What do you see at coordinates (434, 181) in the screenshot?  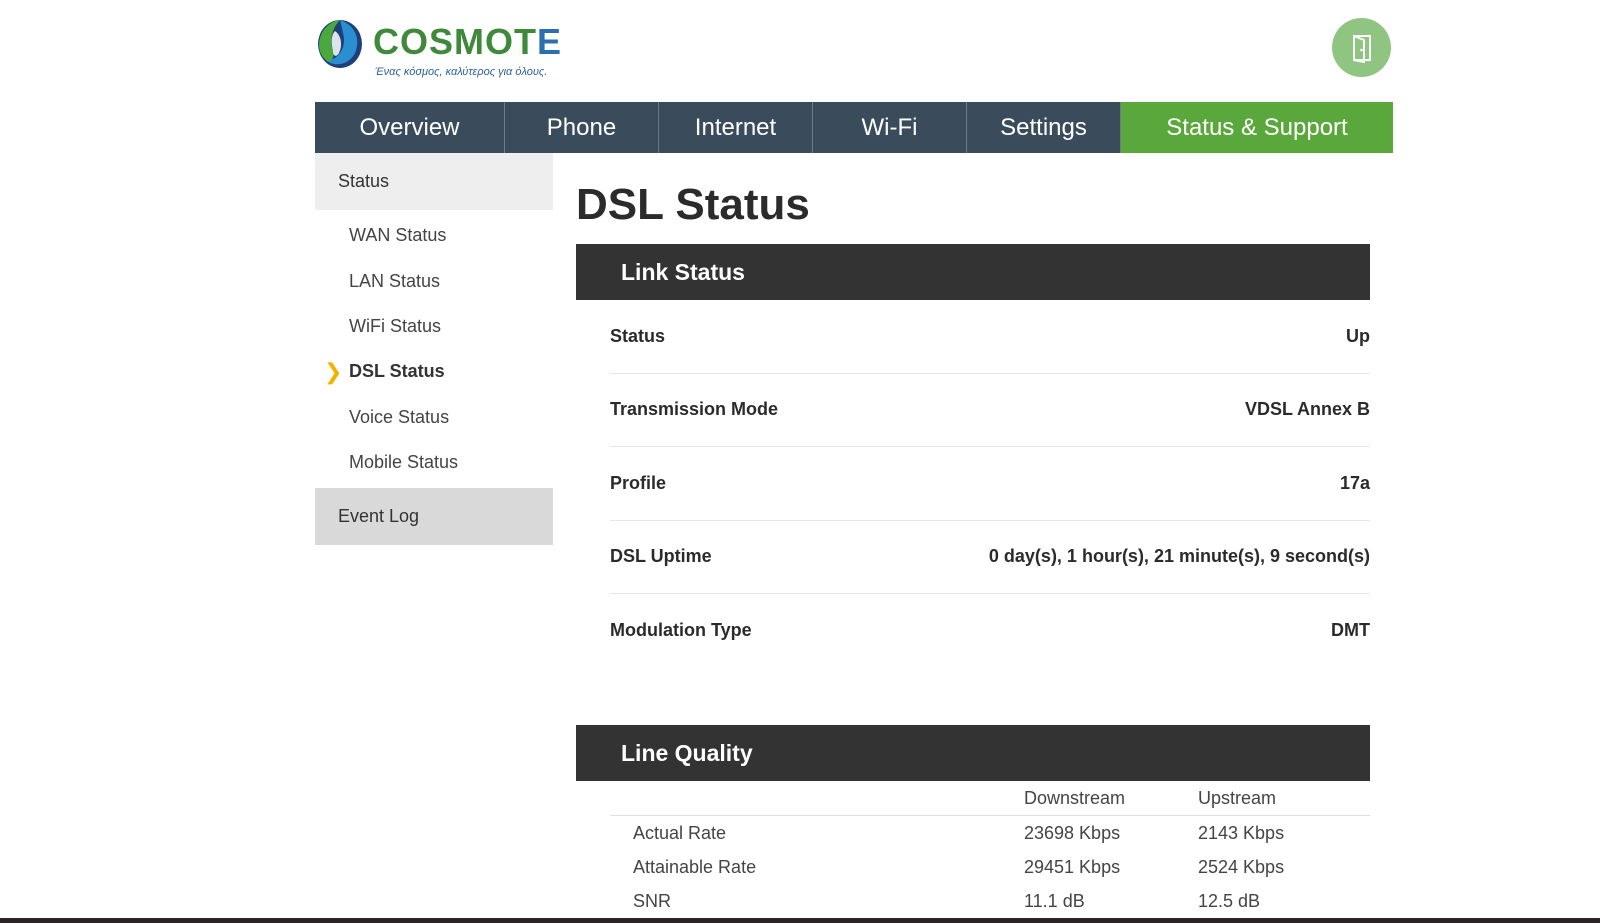 I see `sidebar-header-status: Status` at bounding box center [434, 181].